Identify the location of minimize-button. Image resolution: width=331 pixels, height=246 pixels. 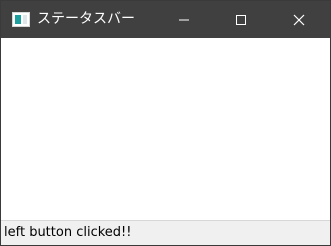
(184, 19).